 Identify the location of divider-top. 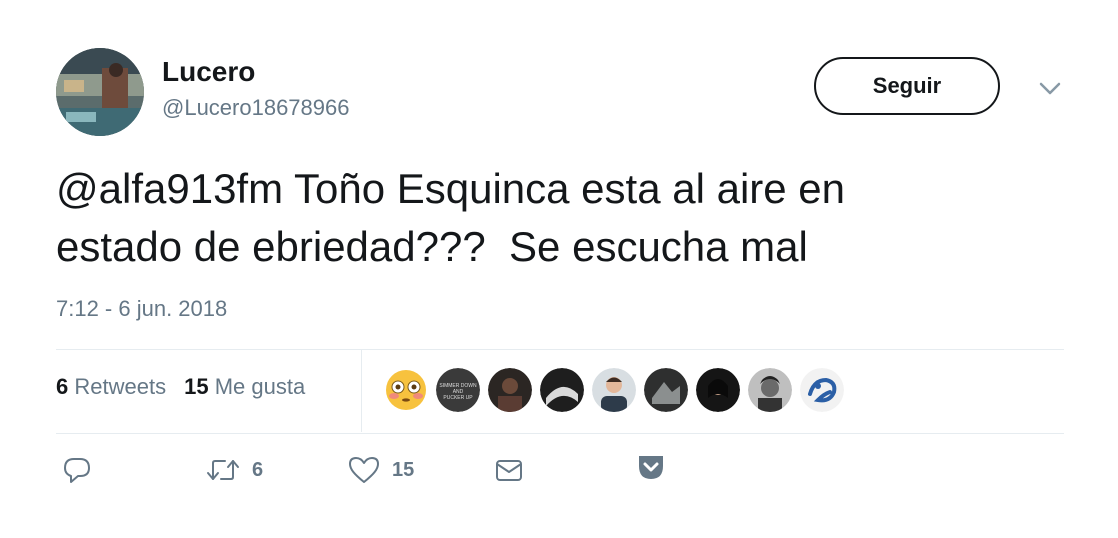
(560, 349).